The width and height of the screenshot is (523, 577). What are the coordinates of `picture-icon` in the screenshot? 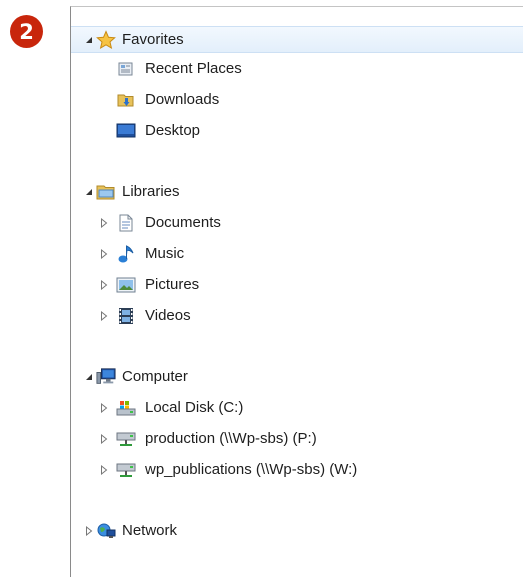 It's located at (126, 285).